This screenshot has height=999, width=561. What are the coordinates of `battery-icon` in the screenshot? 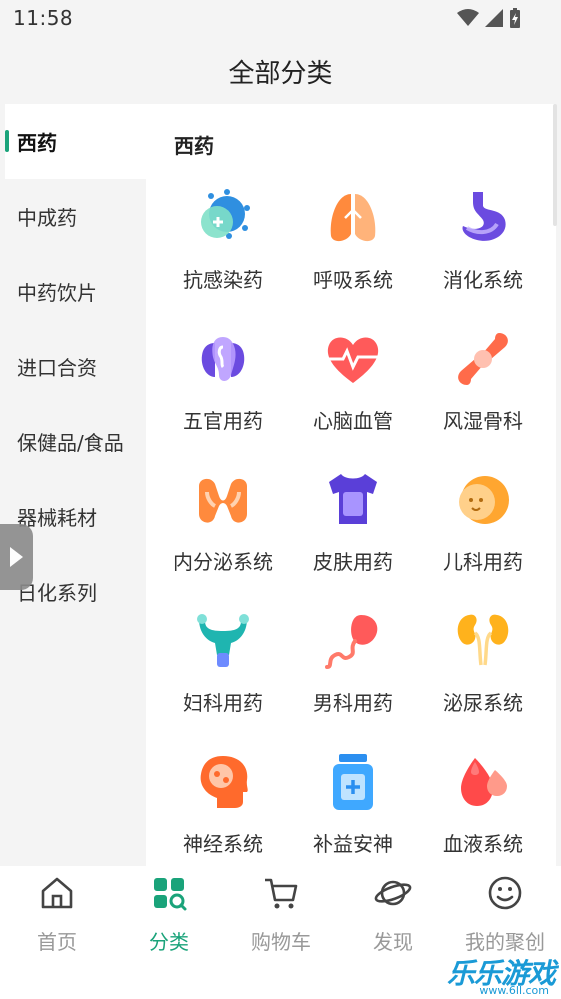 It's located at (515, 18).